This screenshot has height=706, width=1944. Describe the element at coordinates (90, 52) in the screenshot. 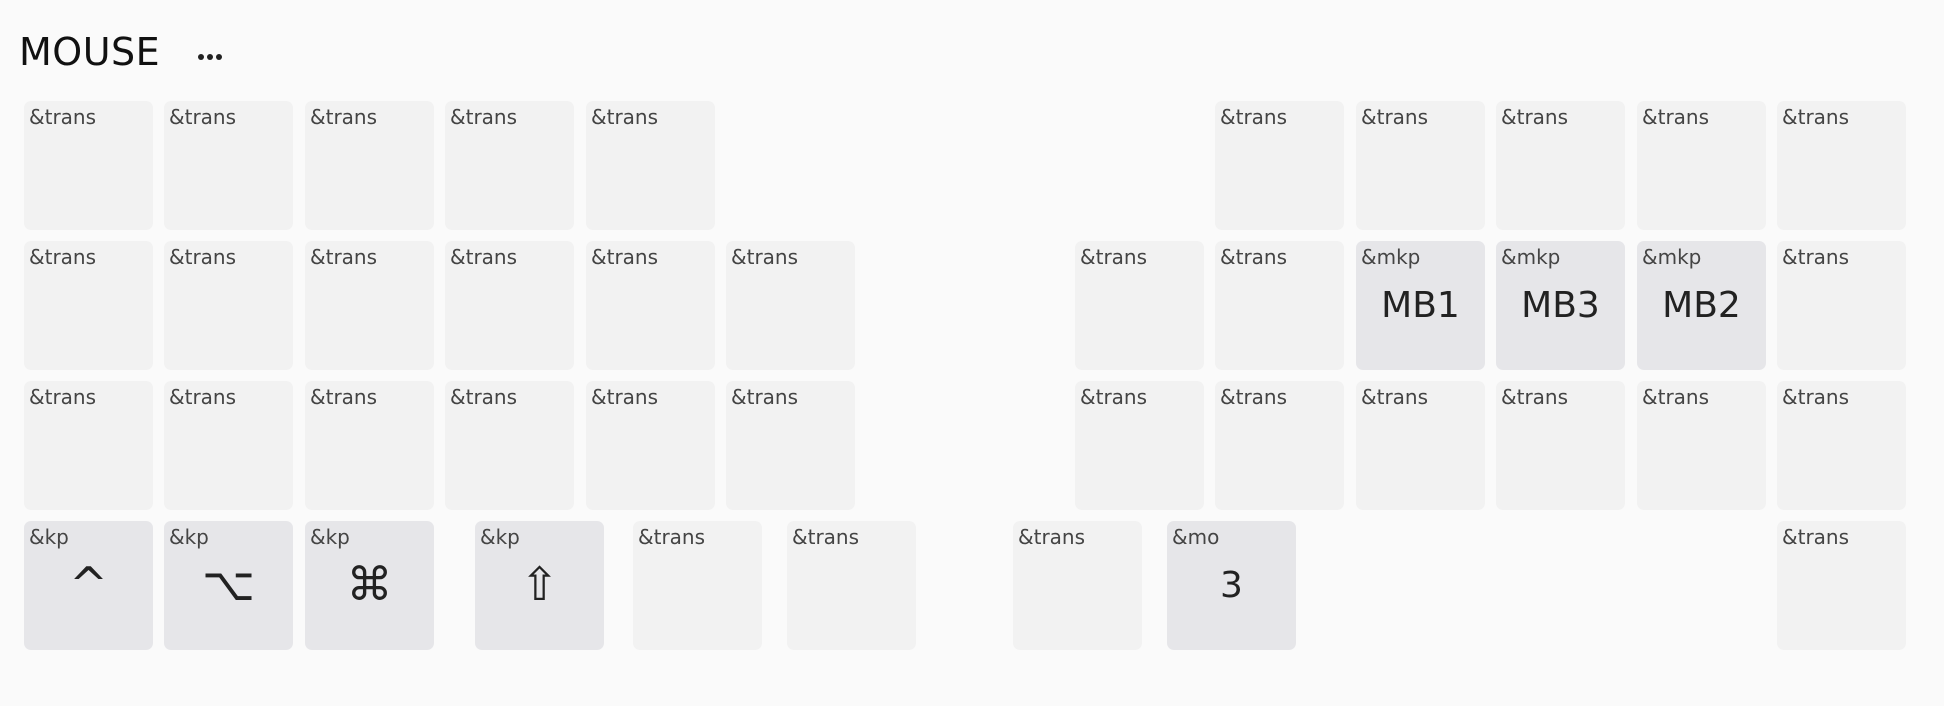

I see `layer-title: MOUSE` at that location.